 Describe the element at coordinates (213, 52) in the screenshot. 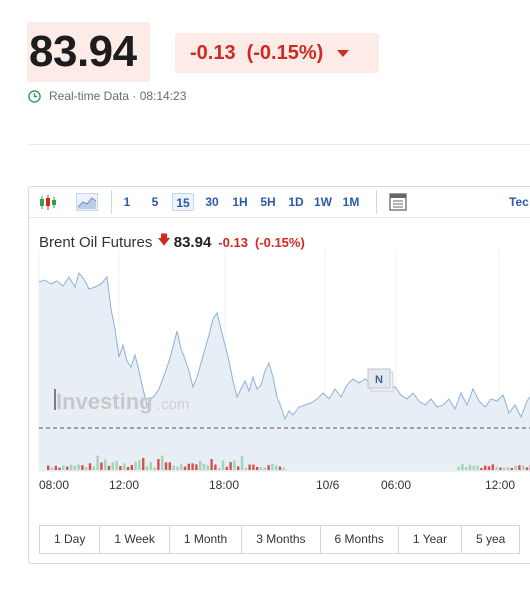

I see `price-change: -0.13` at that location.